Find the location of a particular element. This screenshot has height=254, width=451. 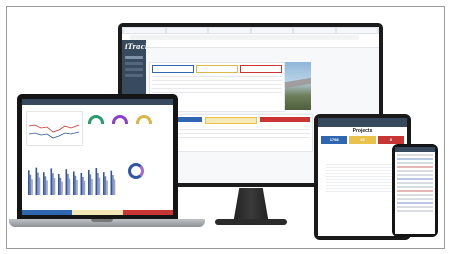

laptop-bottom-bar is located at coordinates (97, 212).